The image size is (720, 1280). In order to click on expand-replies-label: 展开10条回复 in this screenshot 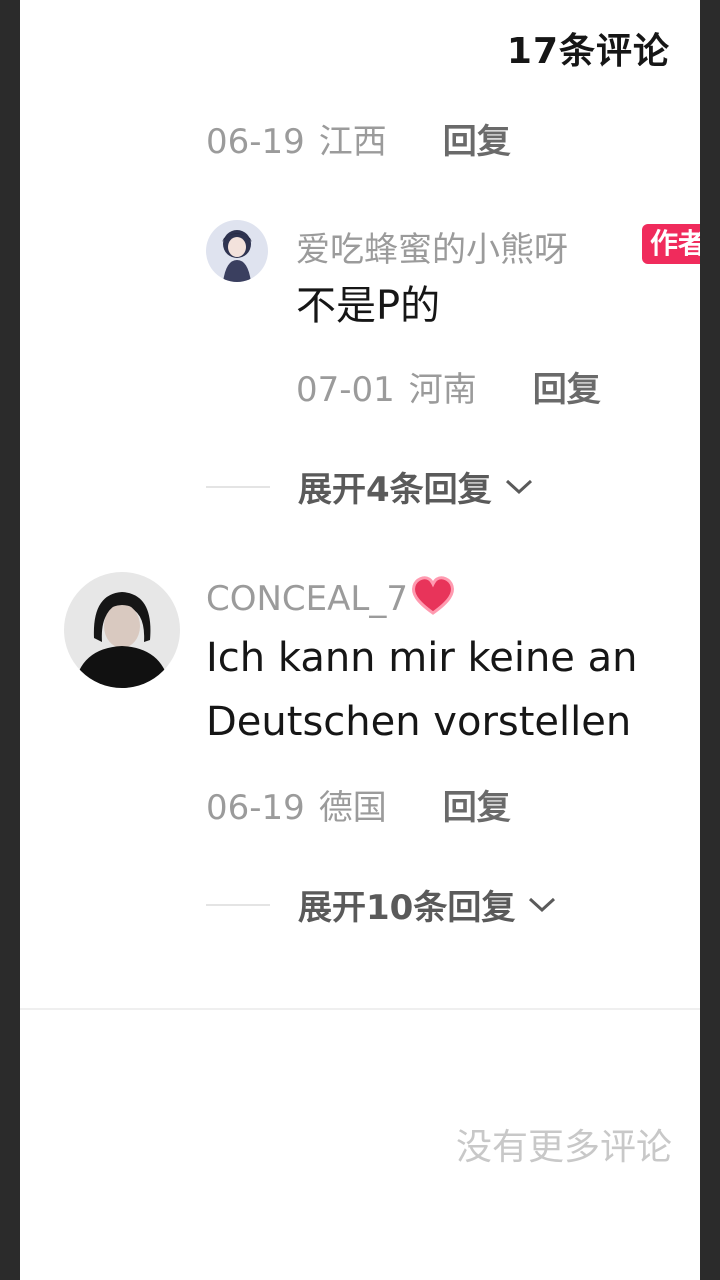, I will do `click(407, 908)`.